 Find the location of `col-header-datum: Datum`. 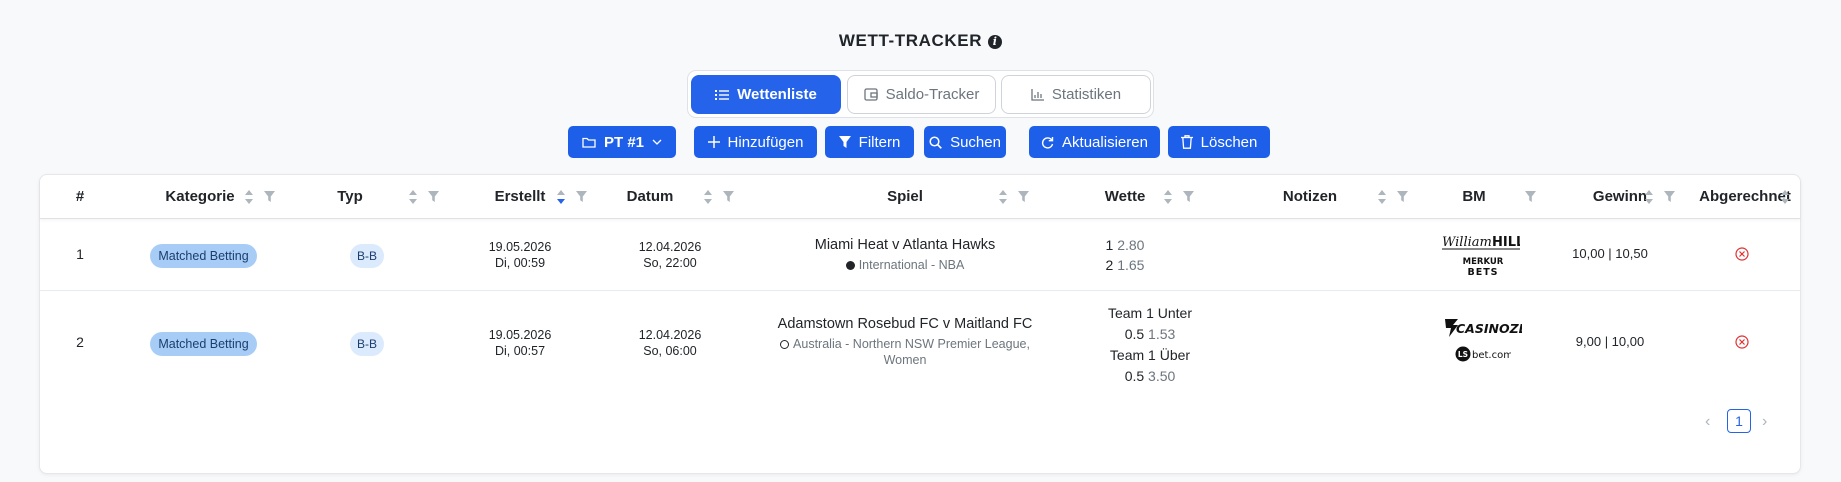

col-header-datum: Datum is located at coordinates (650, 196).